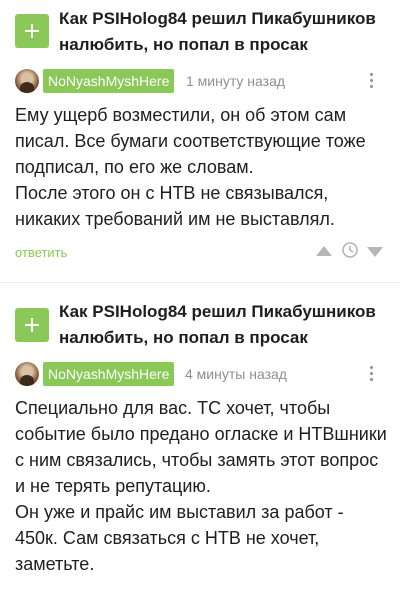  I want to click on comment-meta: NoNyashMyshHere 4 минуты назад, so click(200, 375).